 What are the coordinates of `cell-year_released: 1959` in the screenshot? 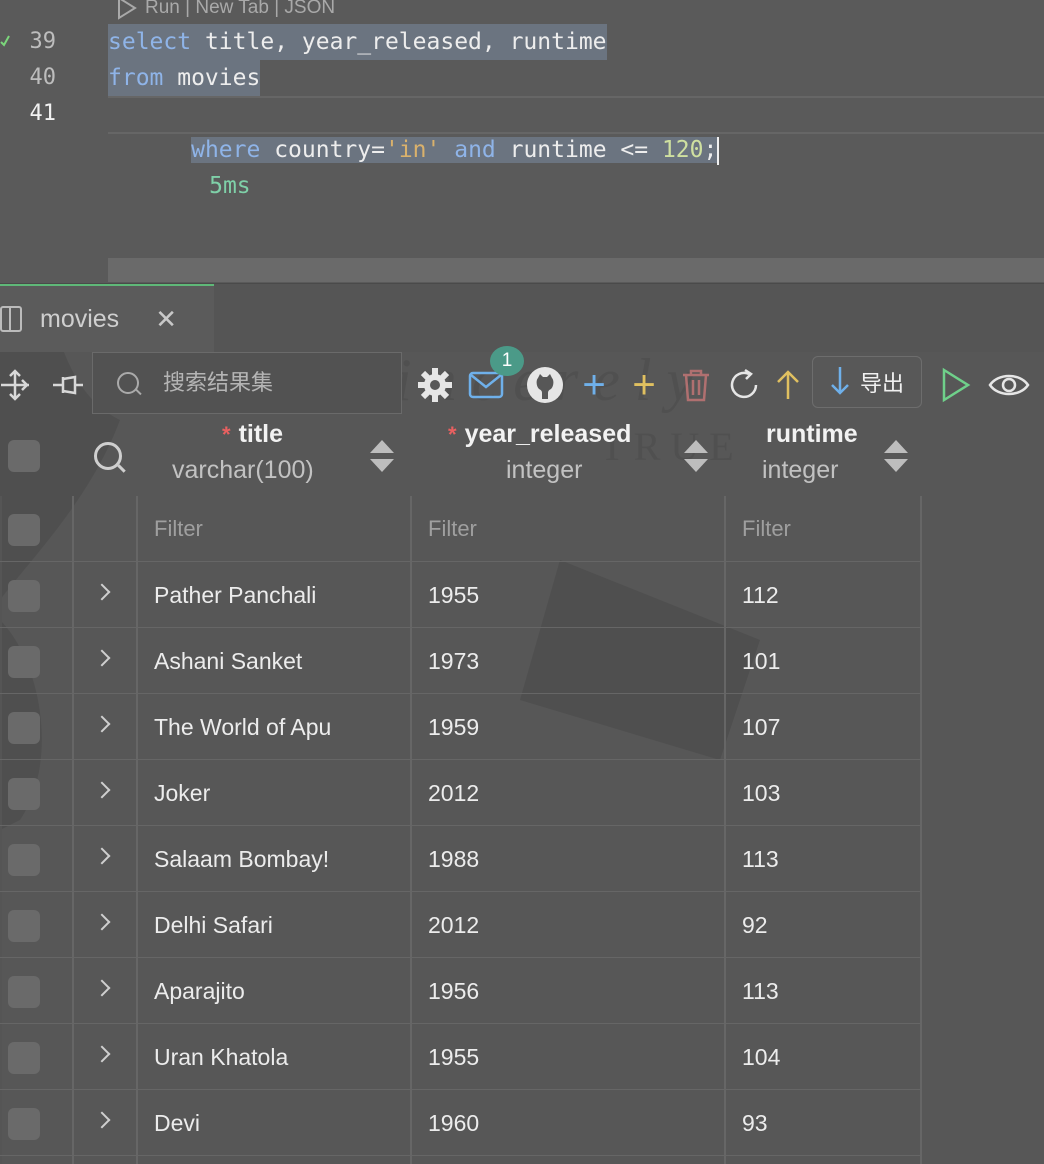 It's located at (453, 727).